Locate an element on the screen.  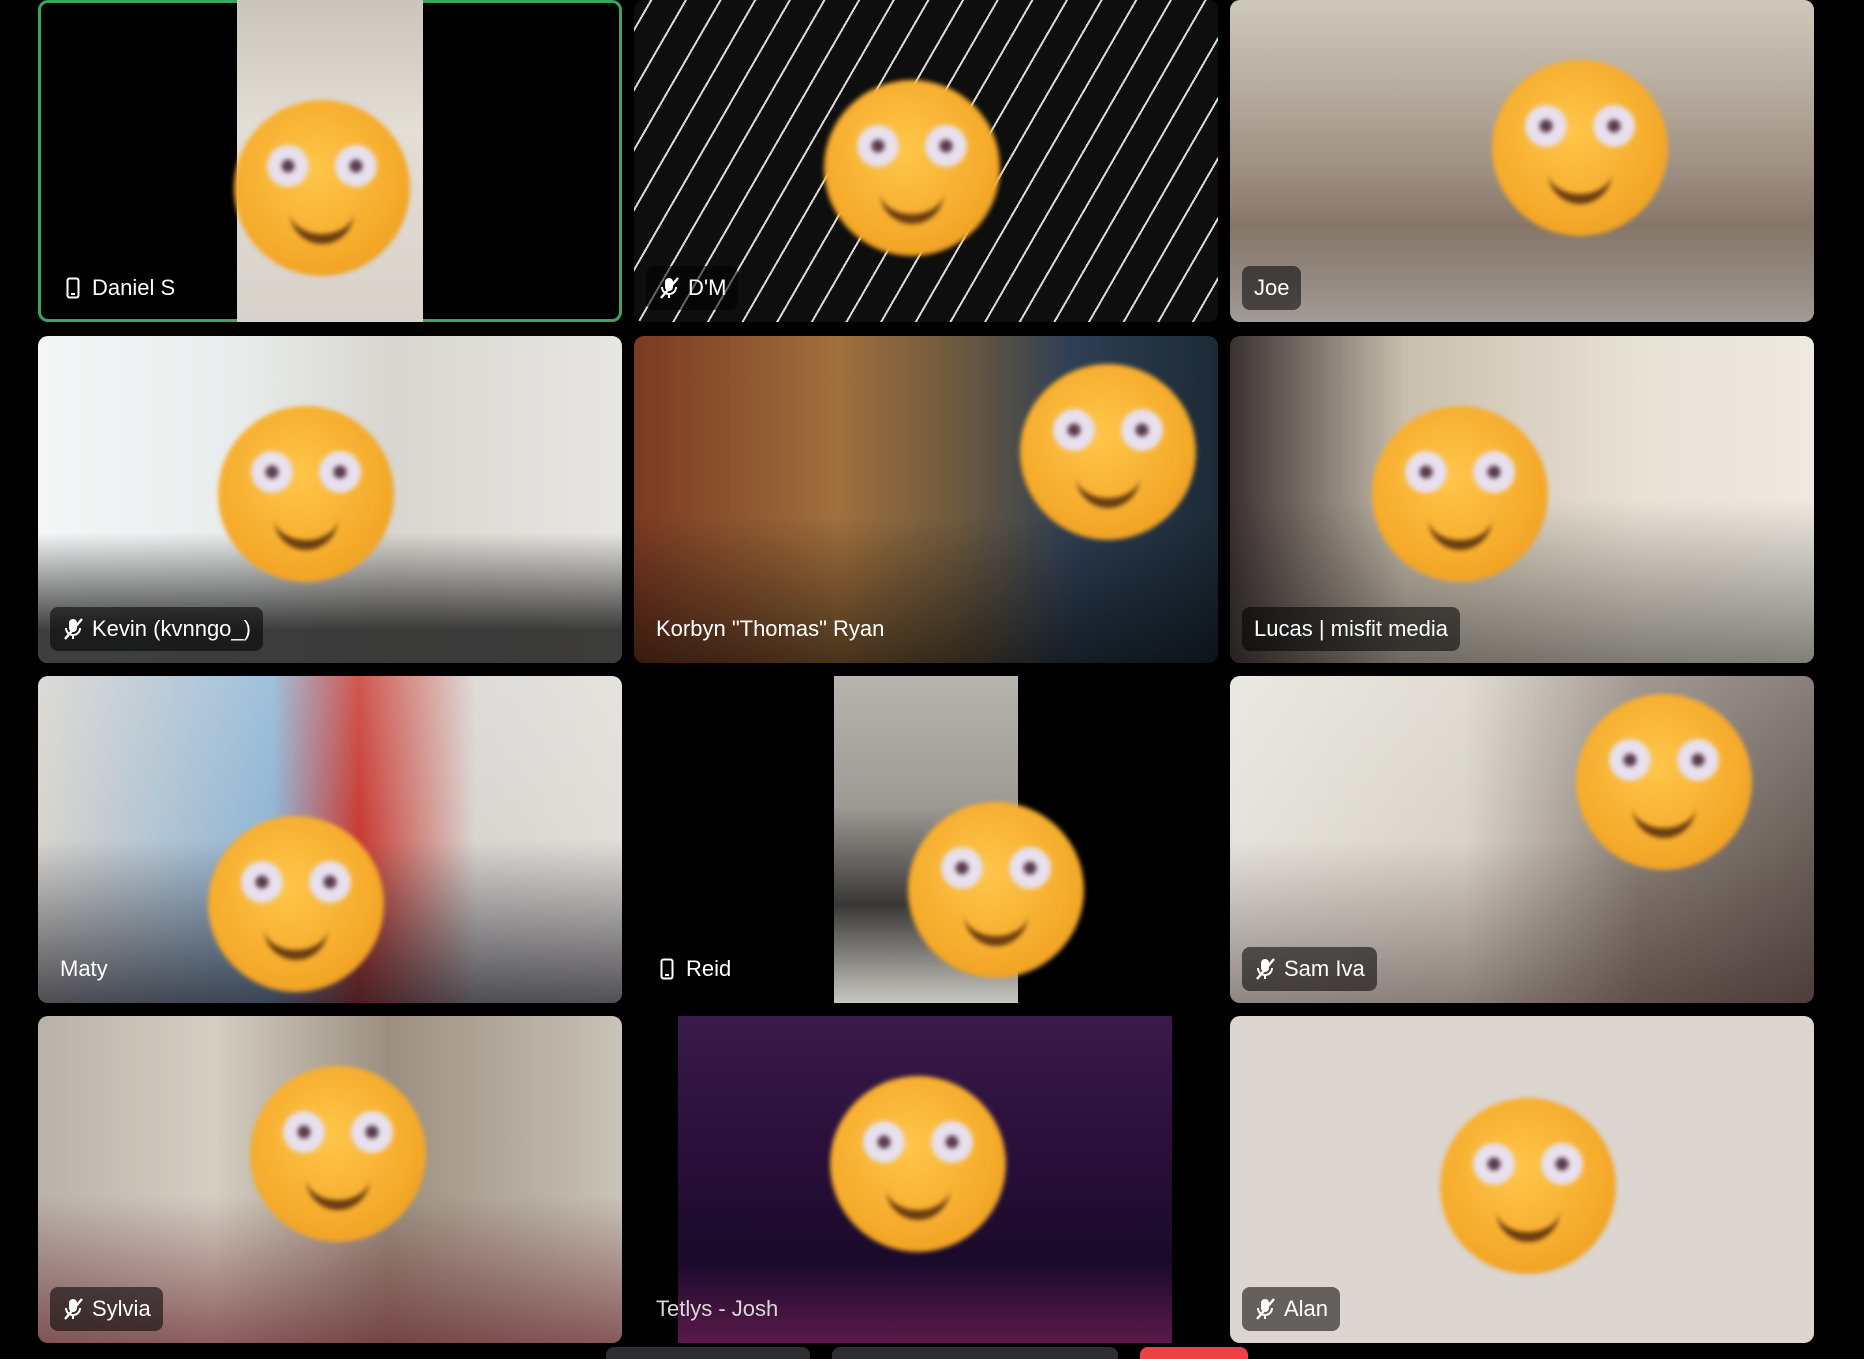
participant-name-label: Kevin (kvnngo_) is located at coordinates (156, 629).